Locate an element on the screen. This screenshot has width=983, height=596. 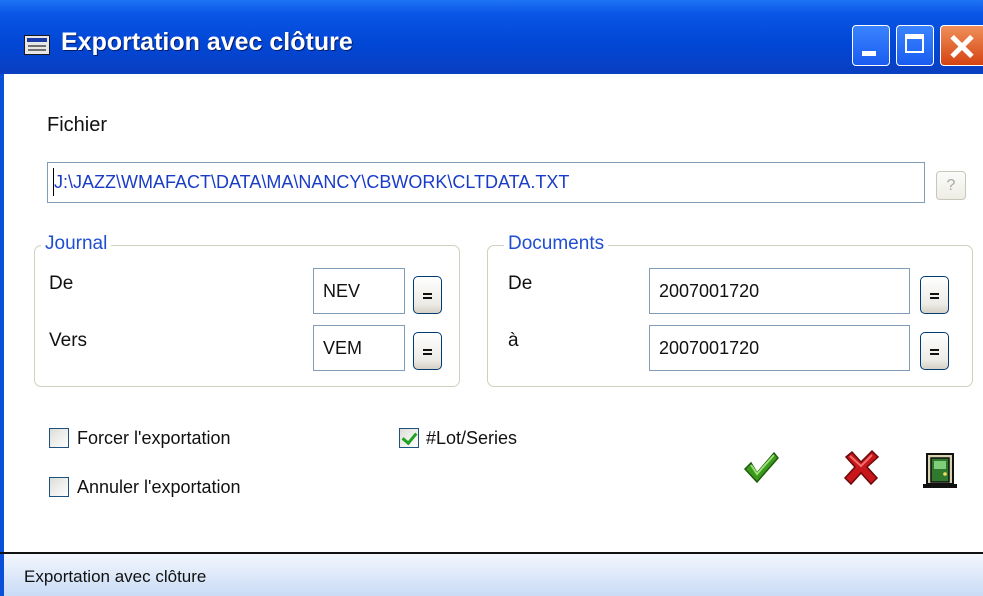
annuler-exportation-checkbox is located at coordinates (59, 487).